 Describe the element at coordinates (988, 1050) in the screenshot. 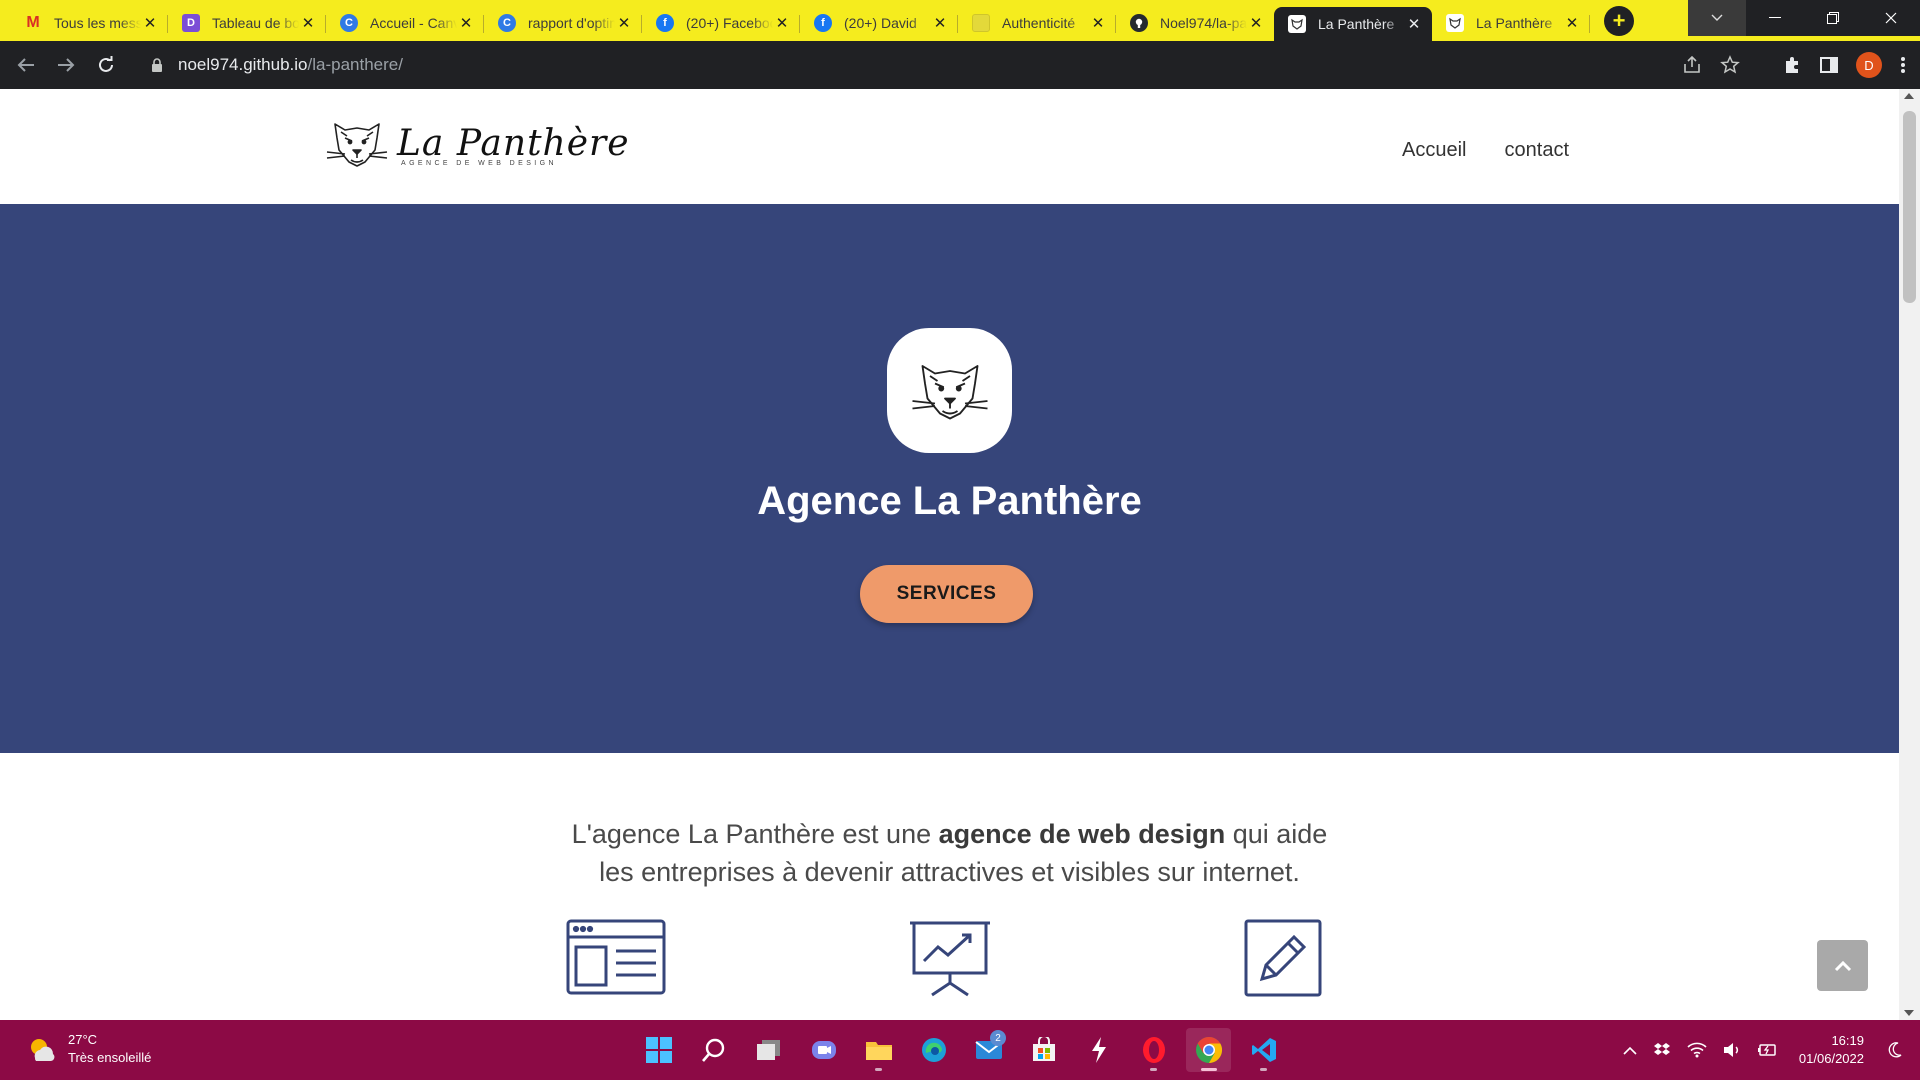

I see `mail-button: 2` at that location.